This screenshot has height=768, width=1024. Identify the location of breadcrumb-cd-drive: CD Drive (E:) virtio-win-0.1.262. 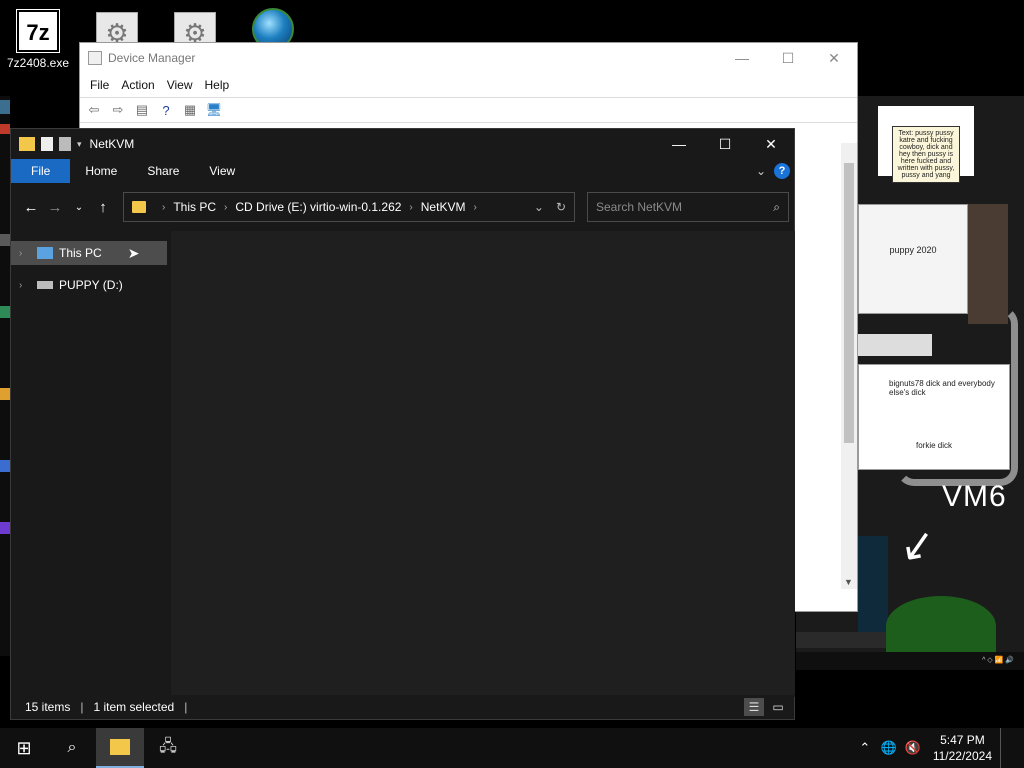
(318, 207).